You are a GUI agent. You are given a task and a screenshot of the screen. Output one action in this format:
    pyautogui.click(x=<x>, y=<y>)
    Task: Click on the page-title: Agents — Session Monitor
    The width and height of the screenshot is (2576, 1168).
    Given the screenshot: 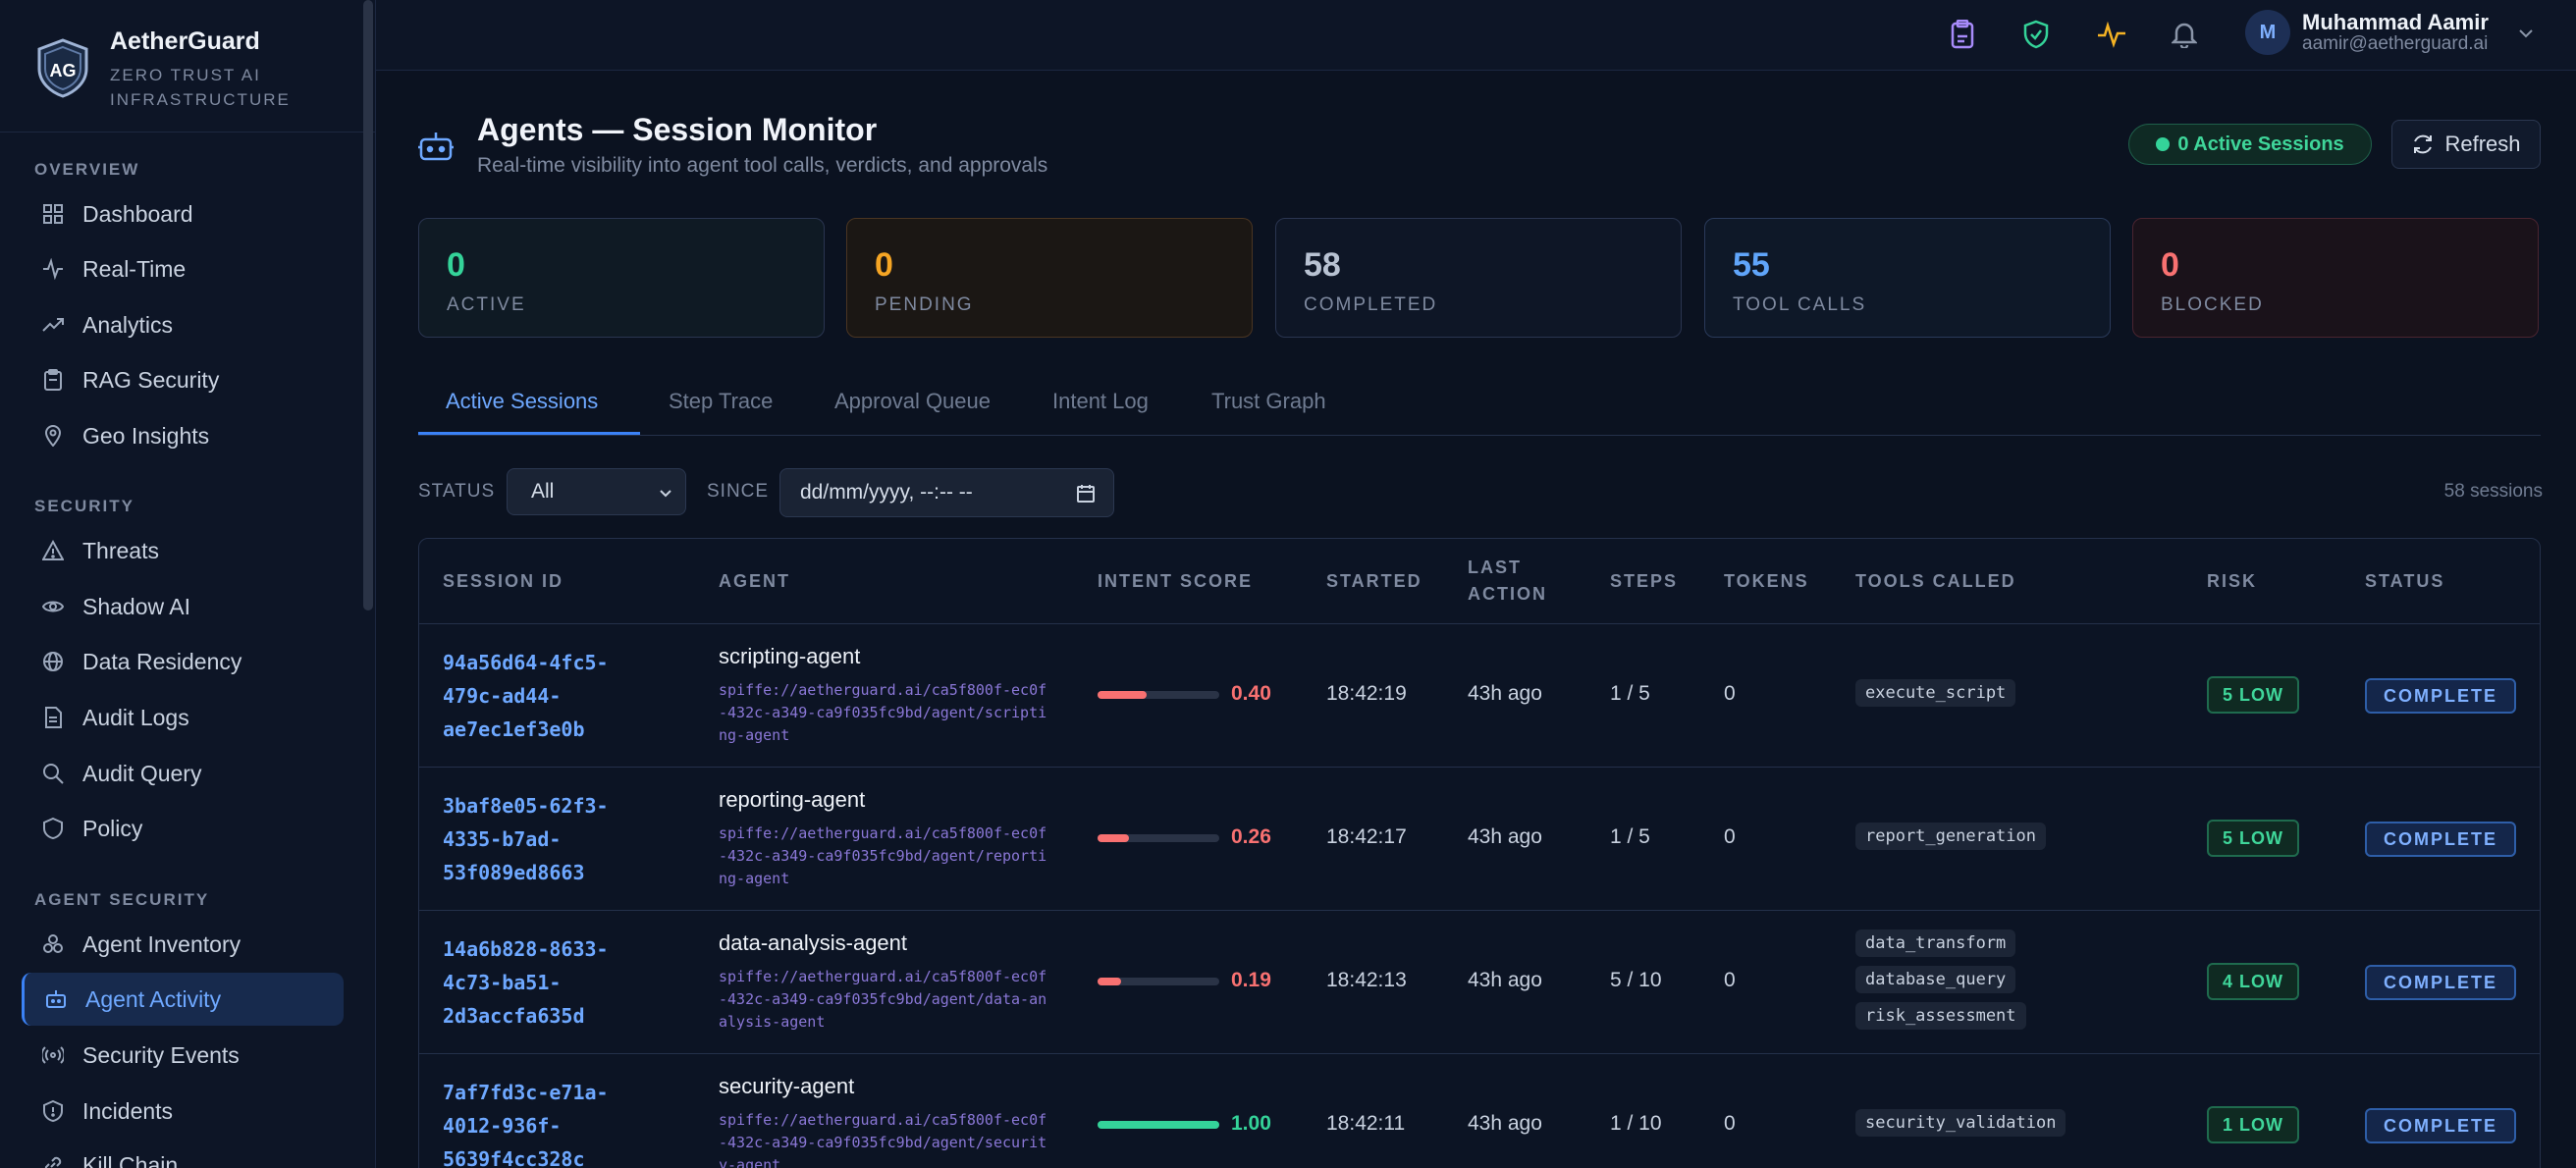 What is the action you would take?
    pyautogui.click(x=677, y=129)
    